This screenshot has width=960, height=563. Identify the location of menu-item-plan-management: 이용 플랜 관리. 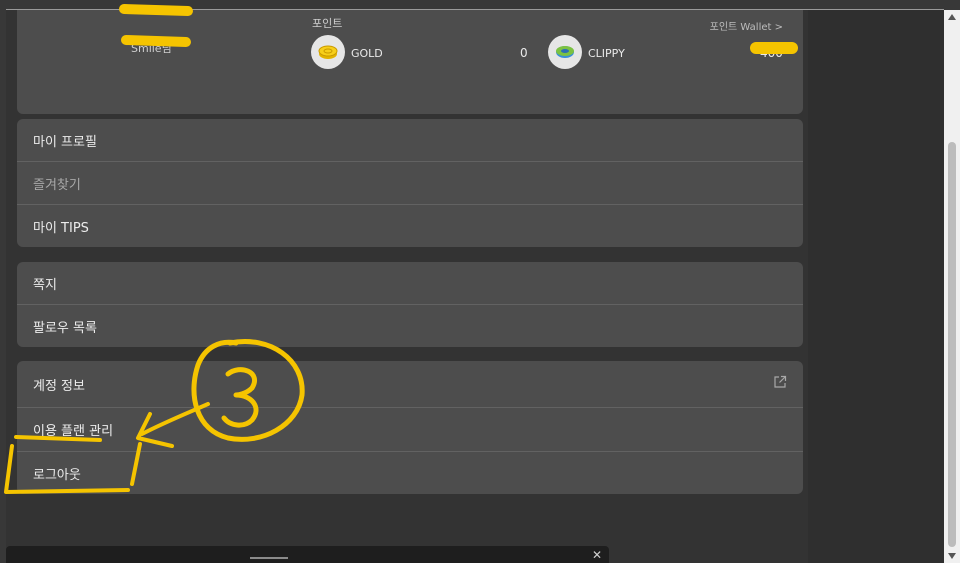
(410, 429).